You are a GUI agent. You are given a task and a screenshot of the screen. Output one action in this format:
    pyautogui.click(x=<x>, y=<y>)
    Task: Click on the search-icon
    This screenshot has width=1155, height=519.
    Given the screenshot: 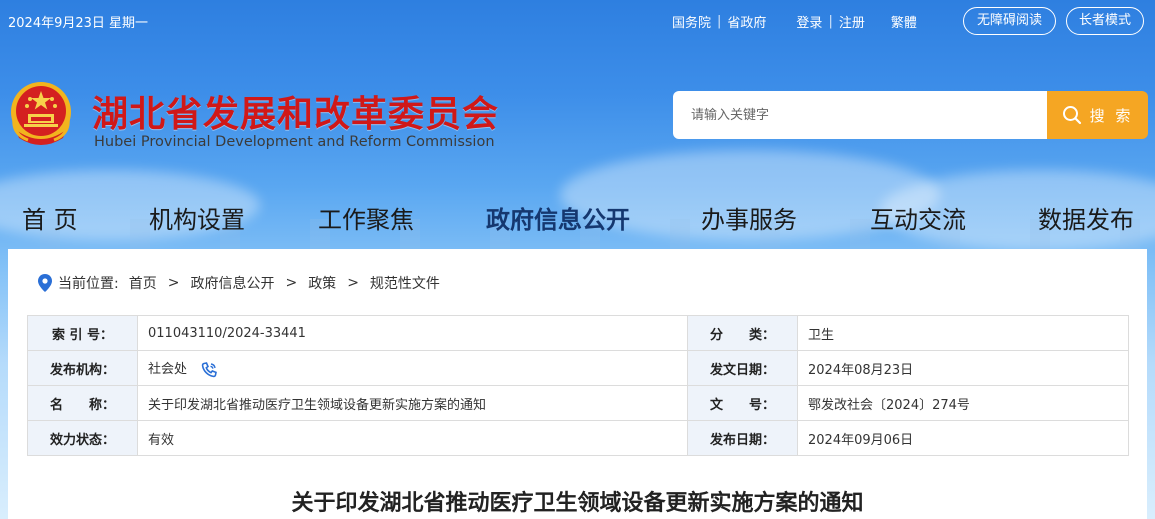 What is the action you would take?
    pyautogui.click(x=1071, y=115)
    